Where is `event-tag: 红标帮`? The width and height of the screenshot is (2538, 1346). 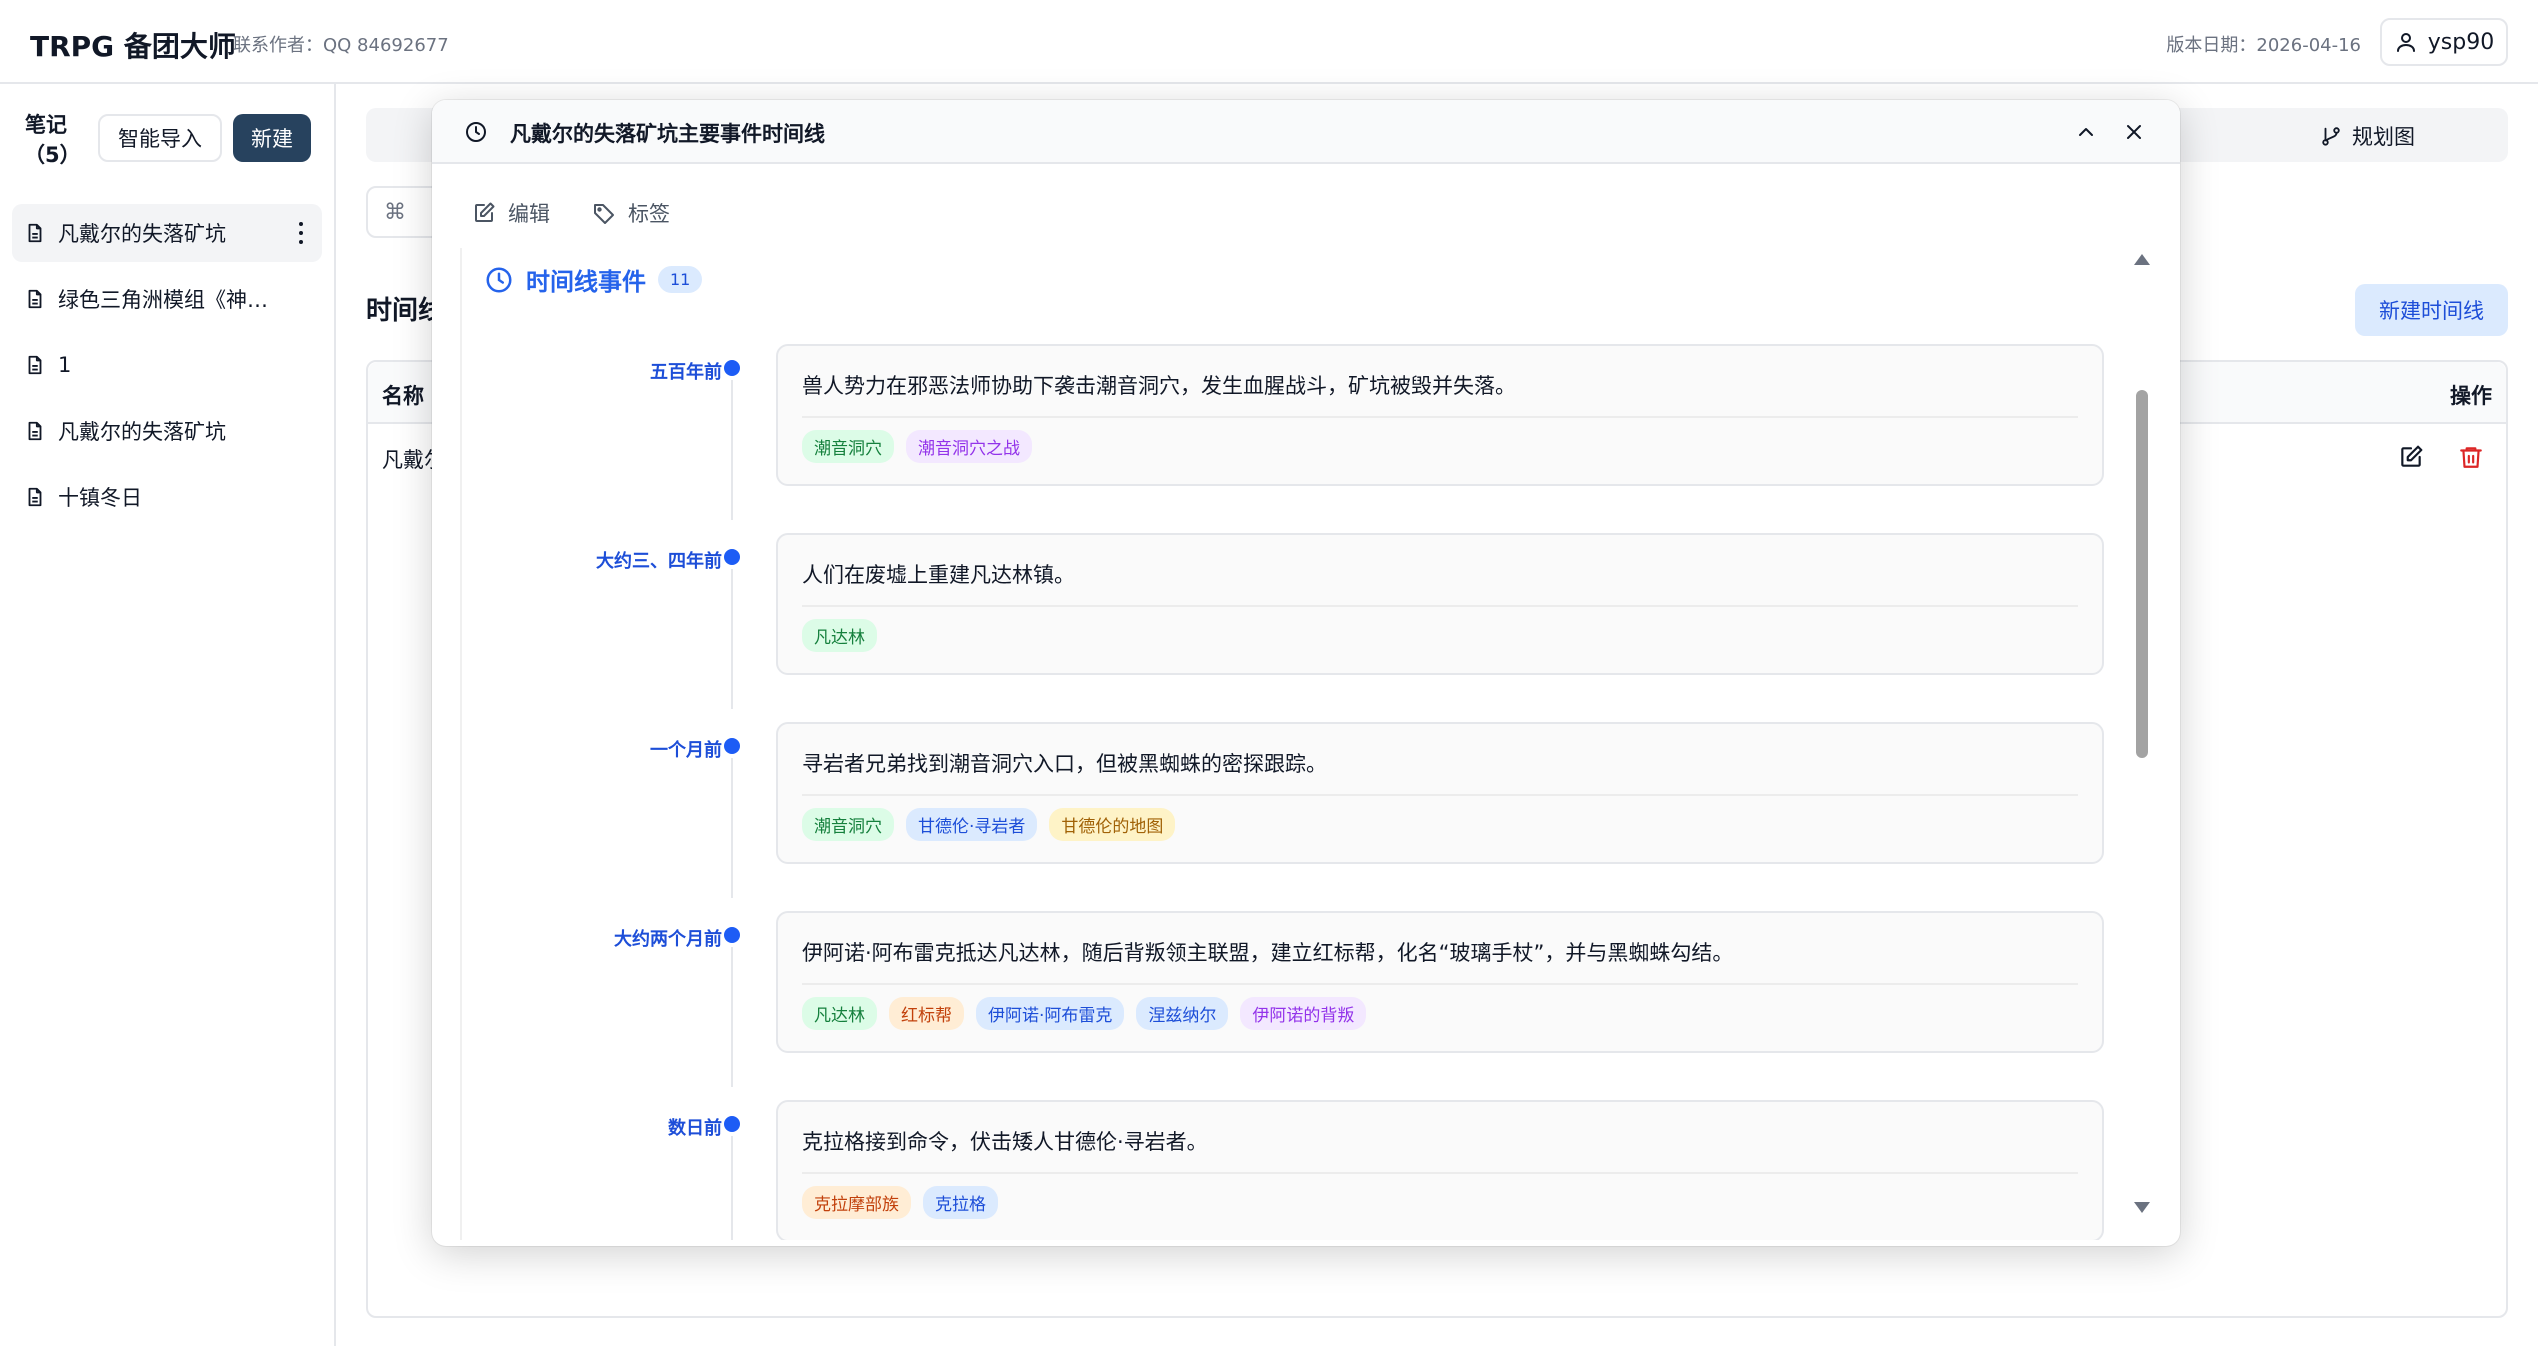 event-tag: 红标帮 is located at coordinates (926, 1013).